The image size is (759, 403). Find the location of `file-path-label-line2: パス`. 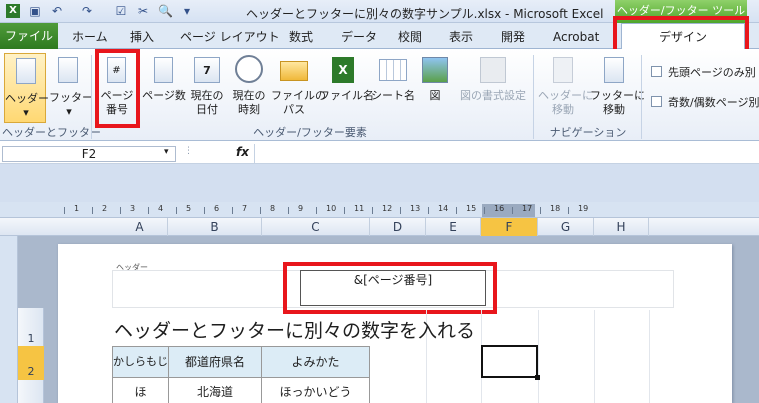

file-path-label-line2: パス is located at coordinates (294, 109).